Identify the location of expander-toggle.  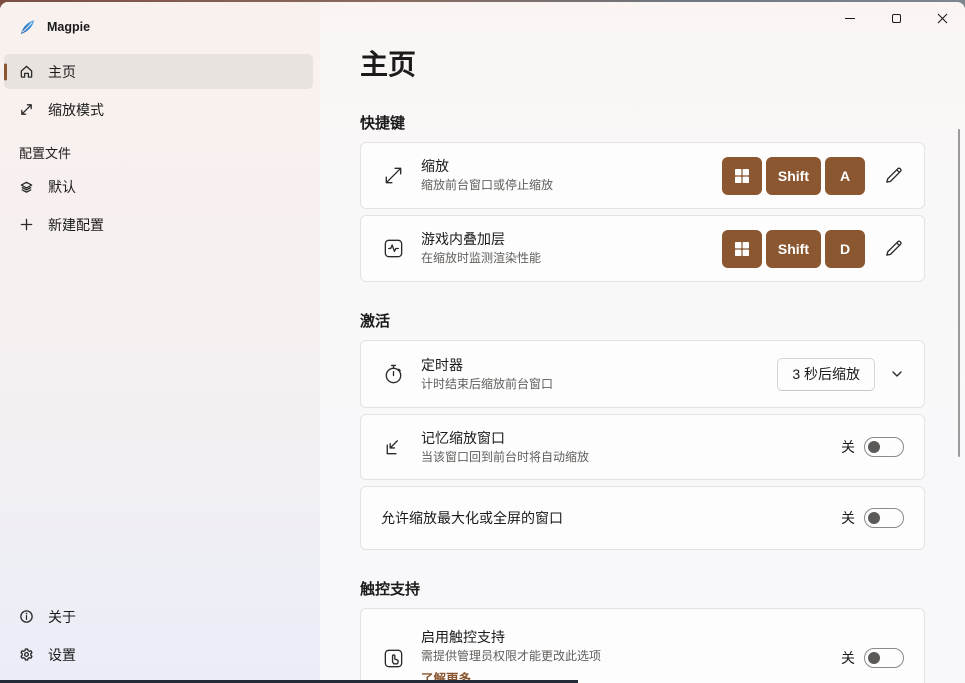
(897, 374).